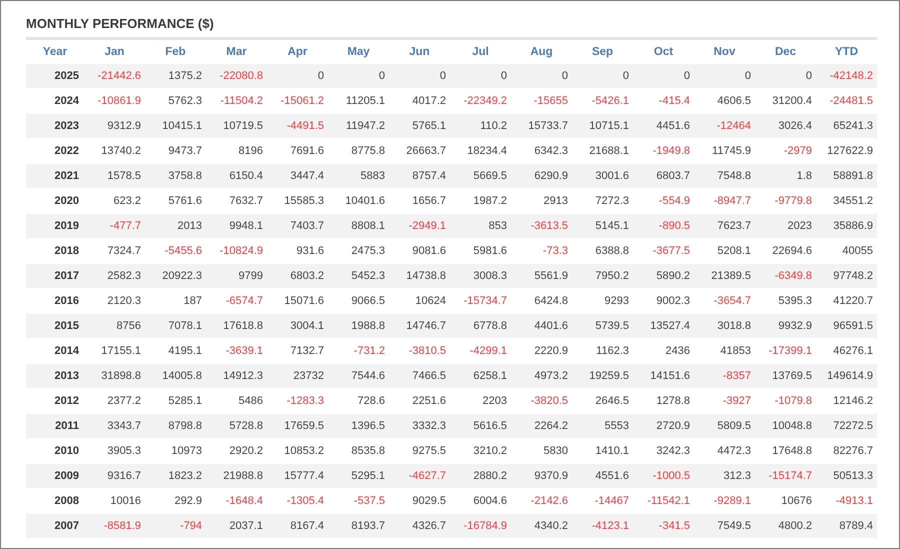  What do you see at coordinates (793, 401) in the screenshot?
I see `value-cell-text: -1079.8` at bounding box center [793, 401].